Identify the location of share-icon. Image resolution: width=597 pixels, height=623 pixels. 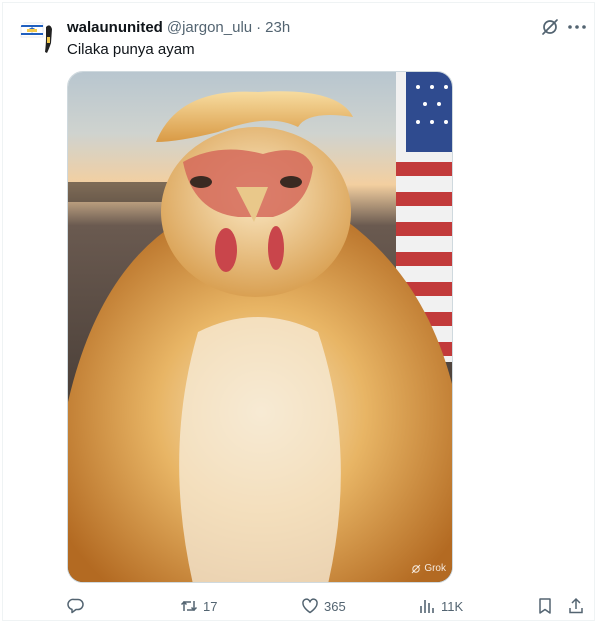
(576, 605).